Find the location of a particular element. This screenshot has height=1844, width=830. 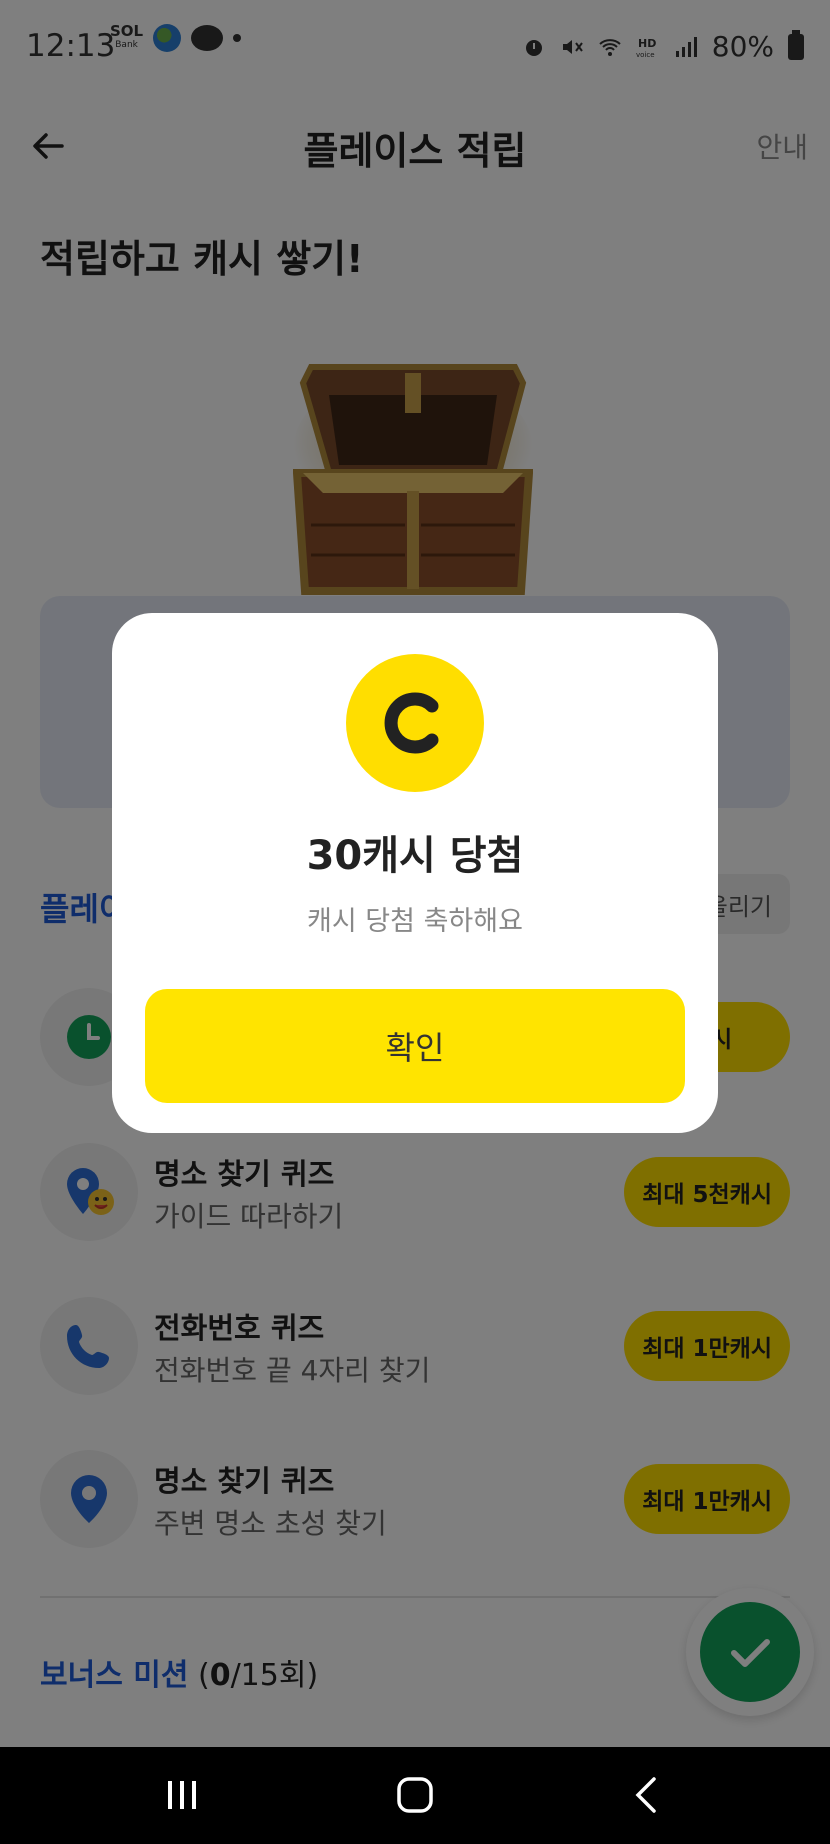

recent-apps-icon is located at coordinates (182, 1795).